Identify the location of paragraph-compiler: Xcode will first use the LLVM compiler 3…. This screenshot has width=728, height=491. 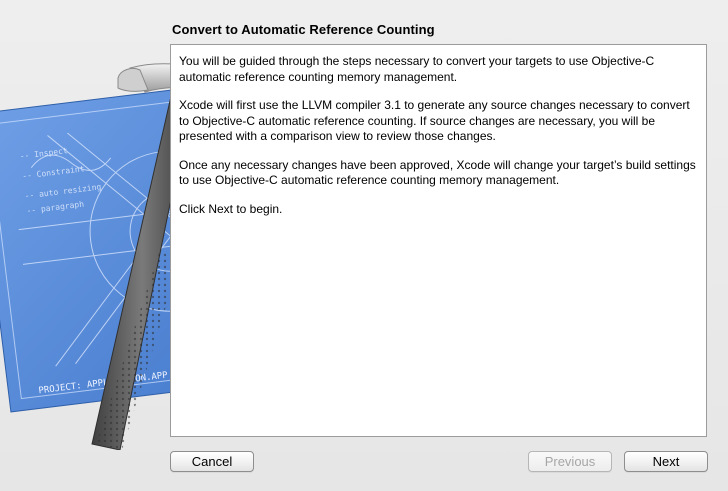
(434, 120).